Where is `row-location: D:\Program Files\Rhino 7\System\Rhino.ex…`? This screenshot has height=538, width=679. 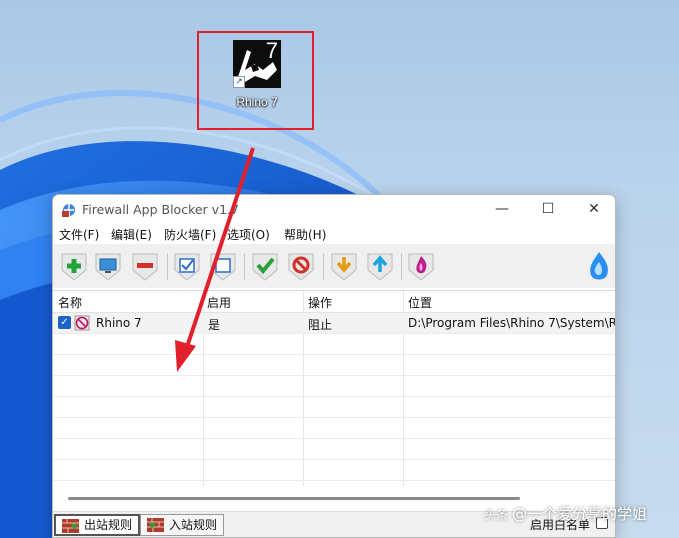
row-location: D:\Program Files\Rhino 7\System\Rhino.ex… is located at coordinates (511, 323).